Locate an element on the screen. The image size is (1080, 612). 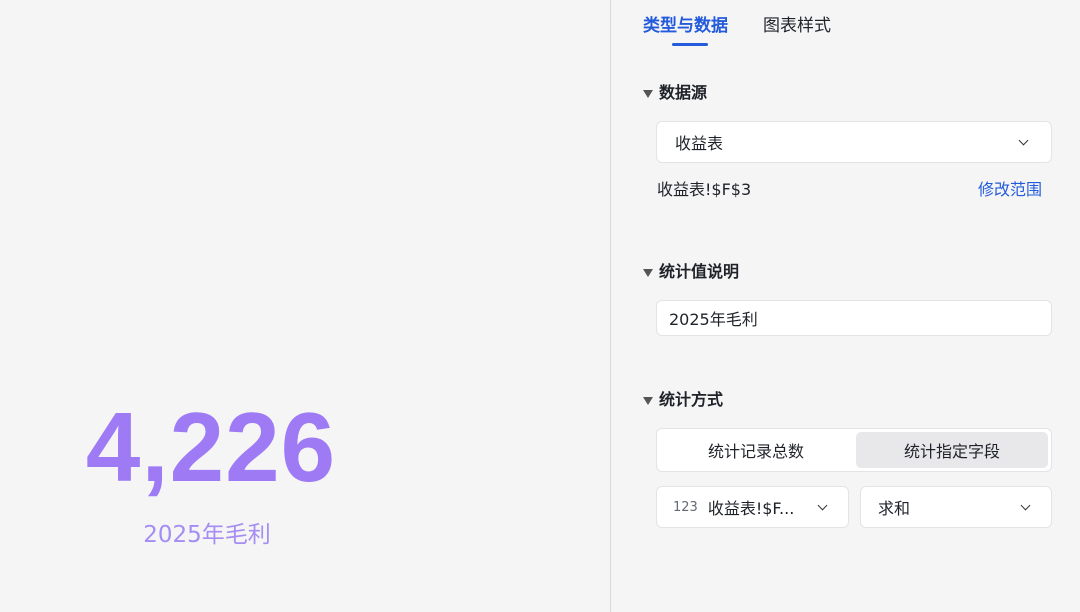
number-field-icon: 123 is located at coordinates (685, 507).